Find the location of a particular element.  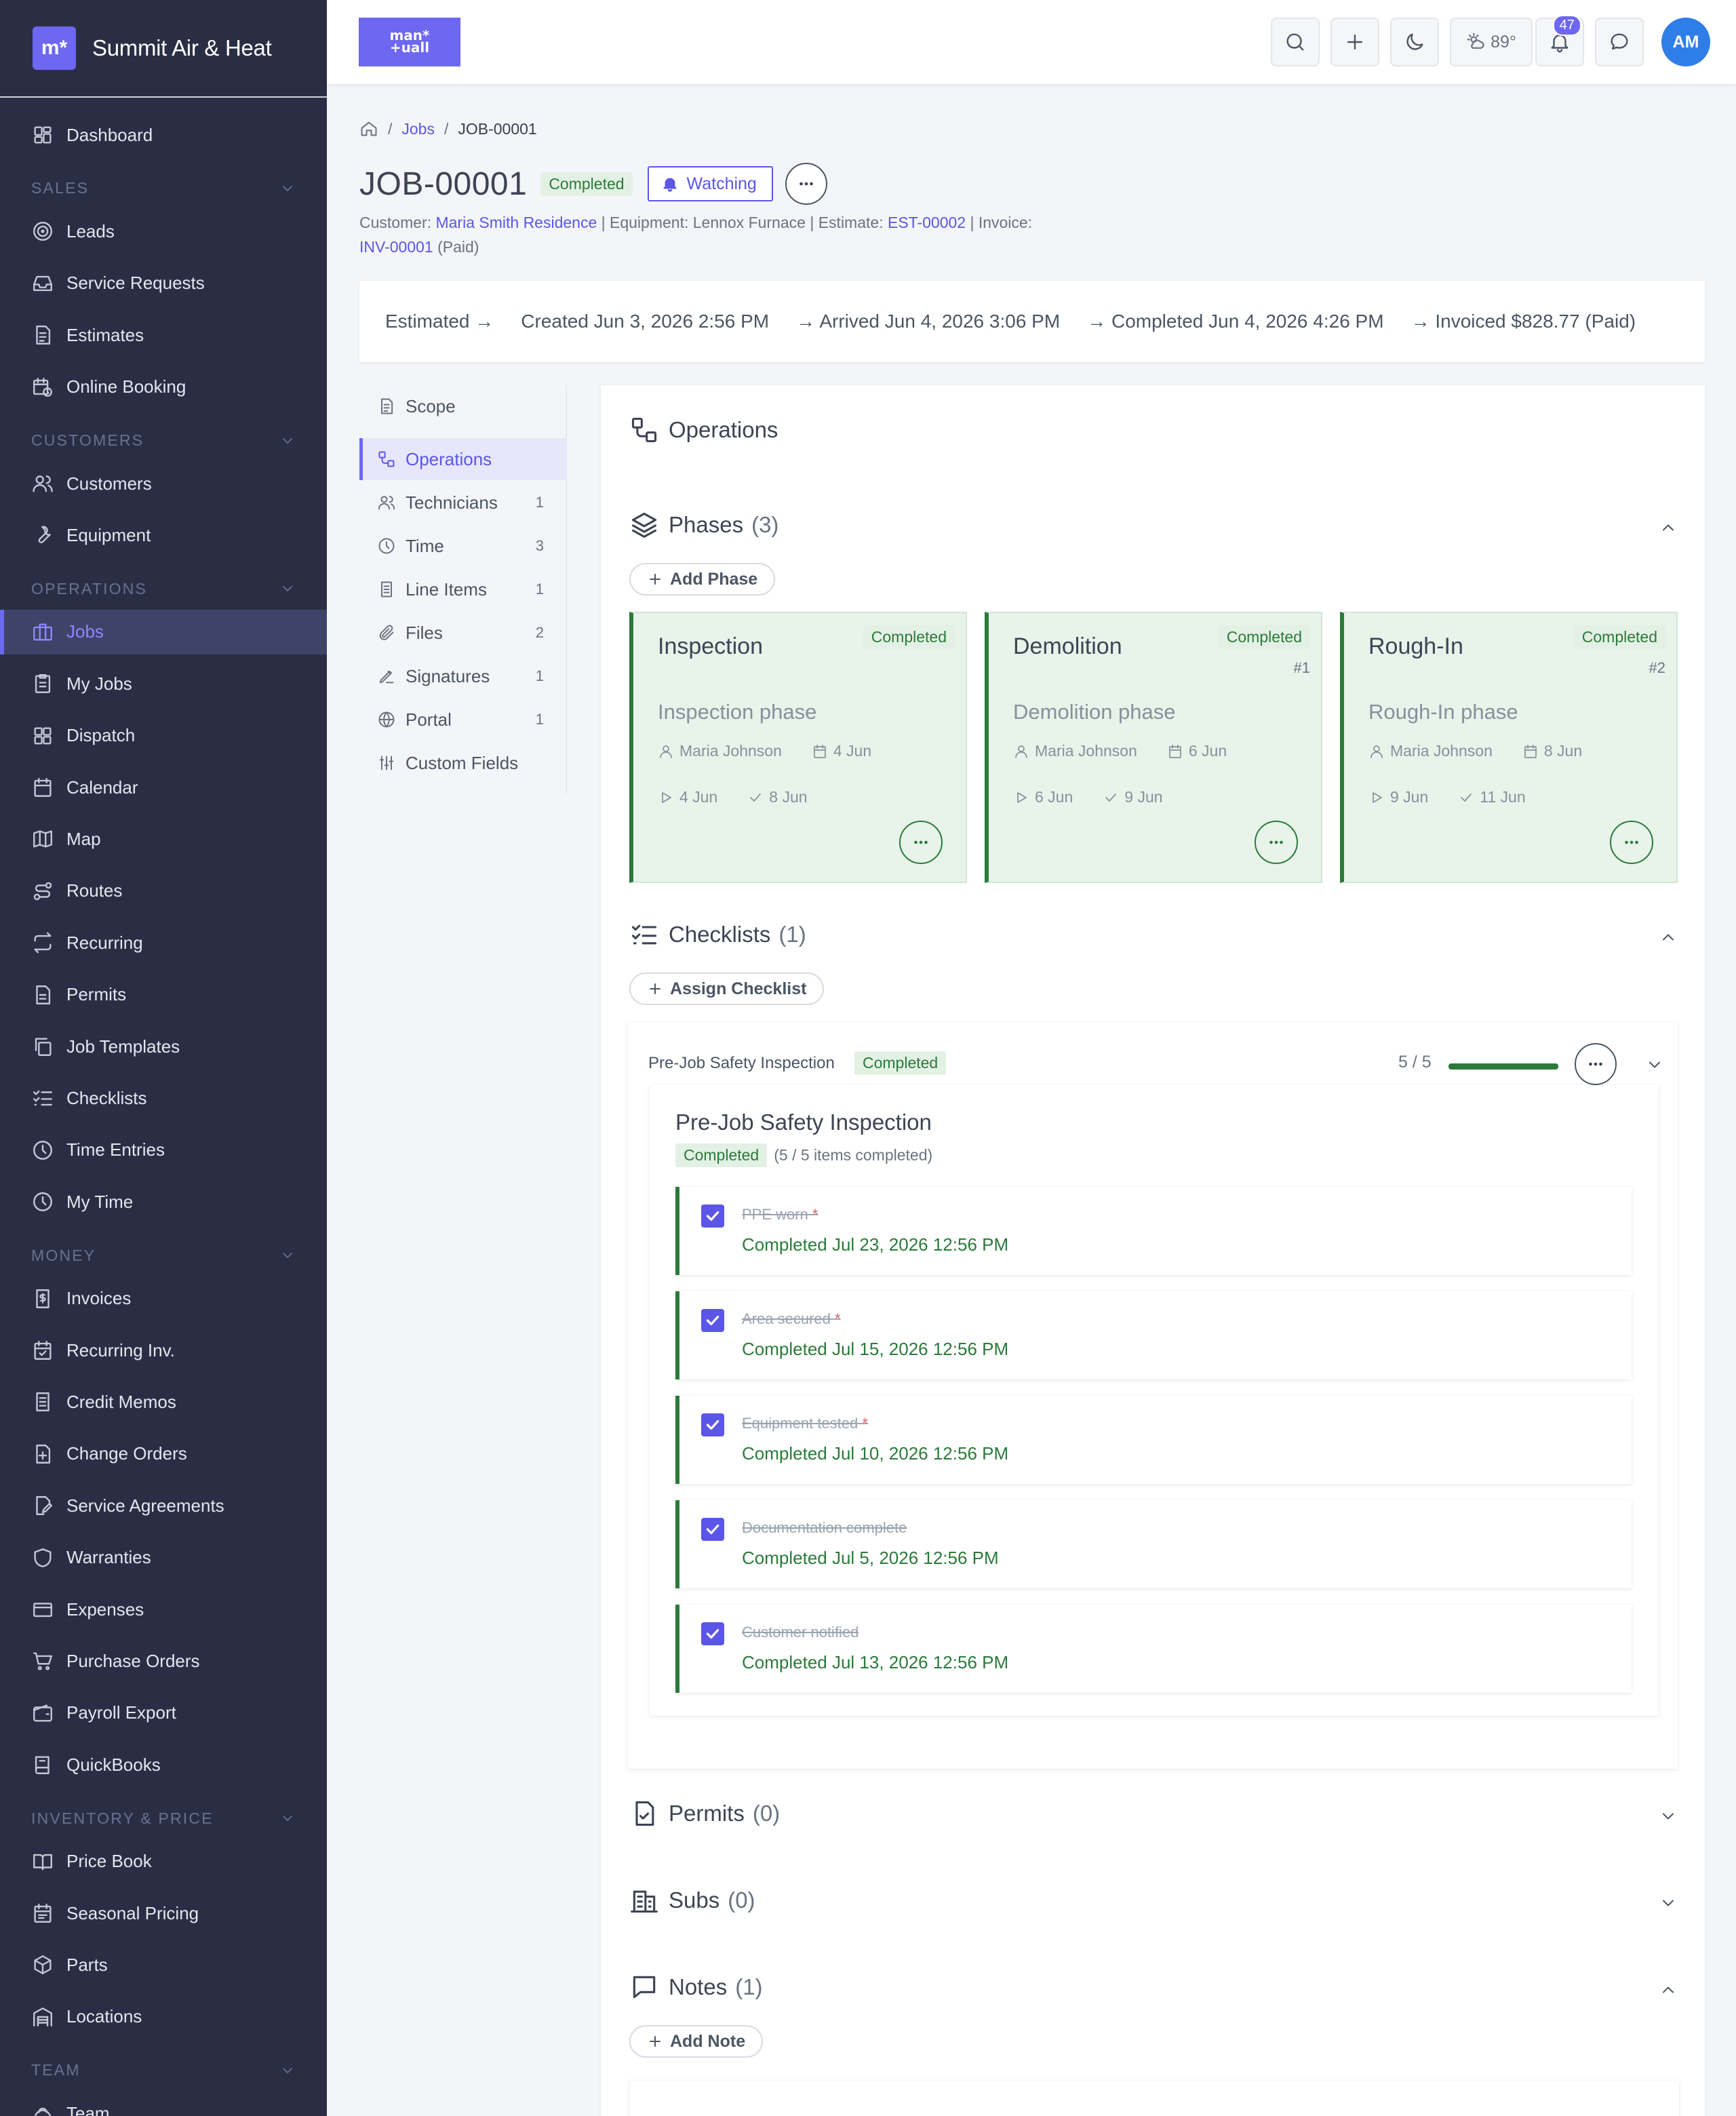

sidebar-item-customers: Customers is located at coordinates (163, 484).